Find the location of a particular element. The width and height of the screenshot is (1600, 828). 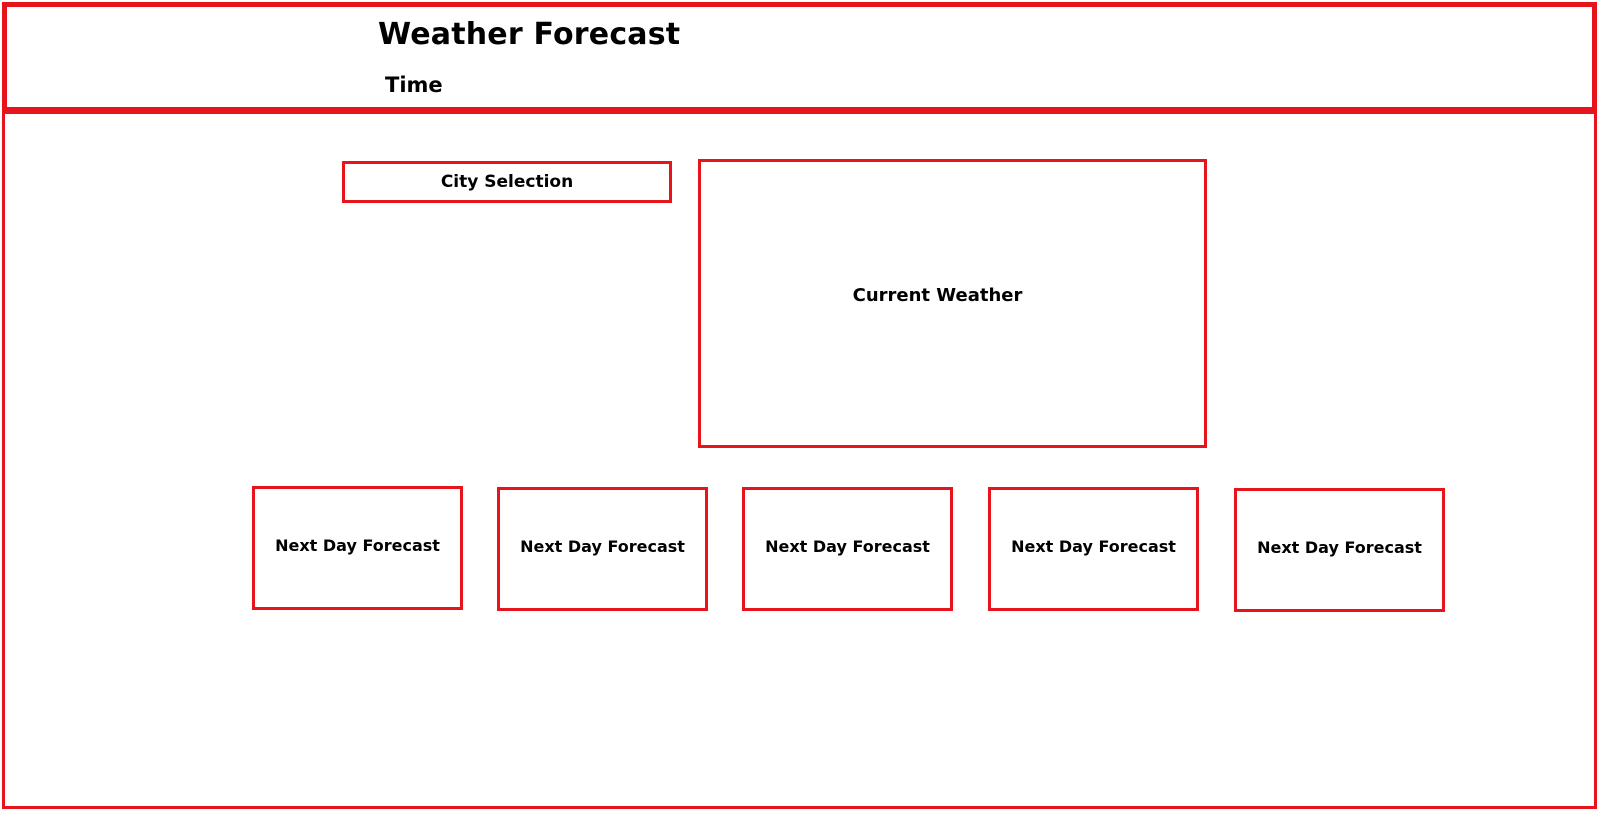

city-selection-label: City Selection is located at coordinates (507, 182).